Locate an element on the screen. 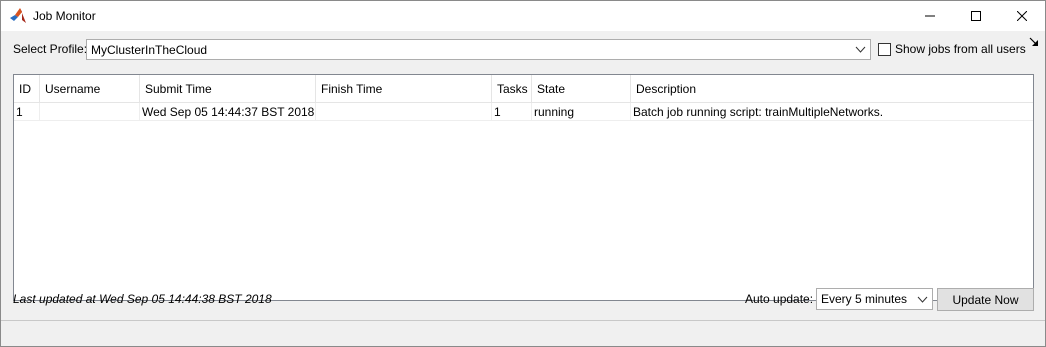 This screenshot has width=1046, height=347. minimize-button is located at coordinates (930, 16).